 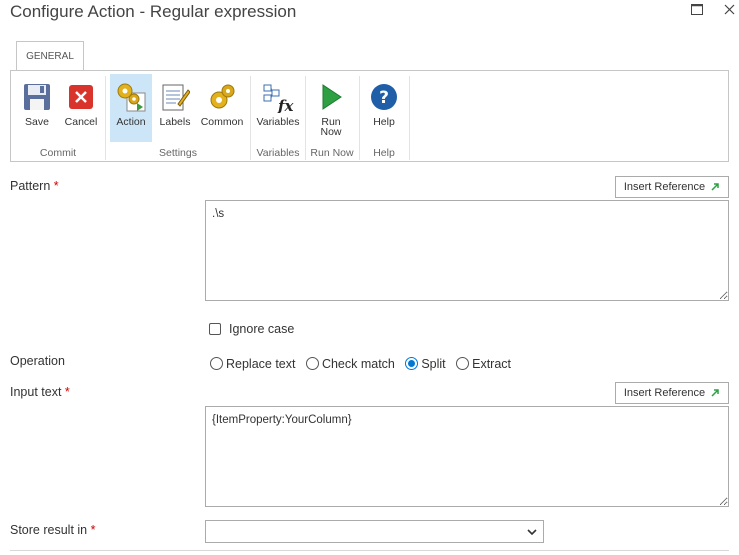 I want to click on input-text-label: Input text *, so click(x=40, y=392).